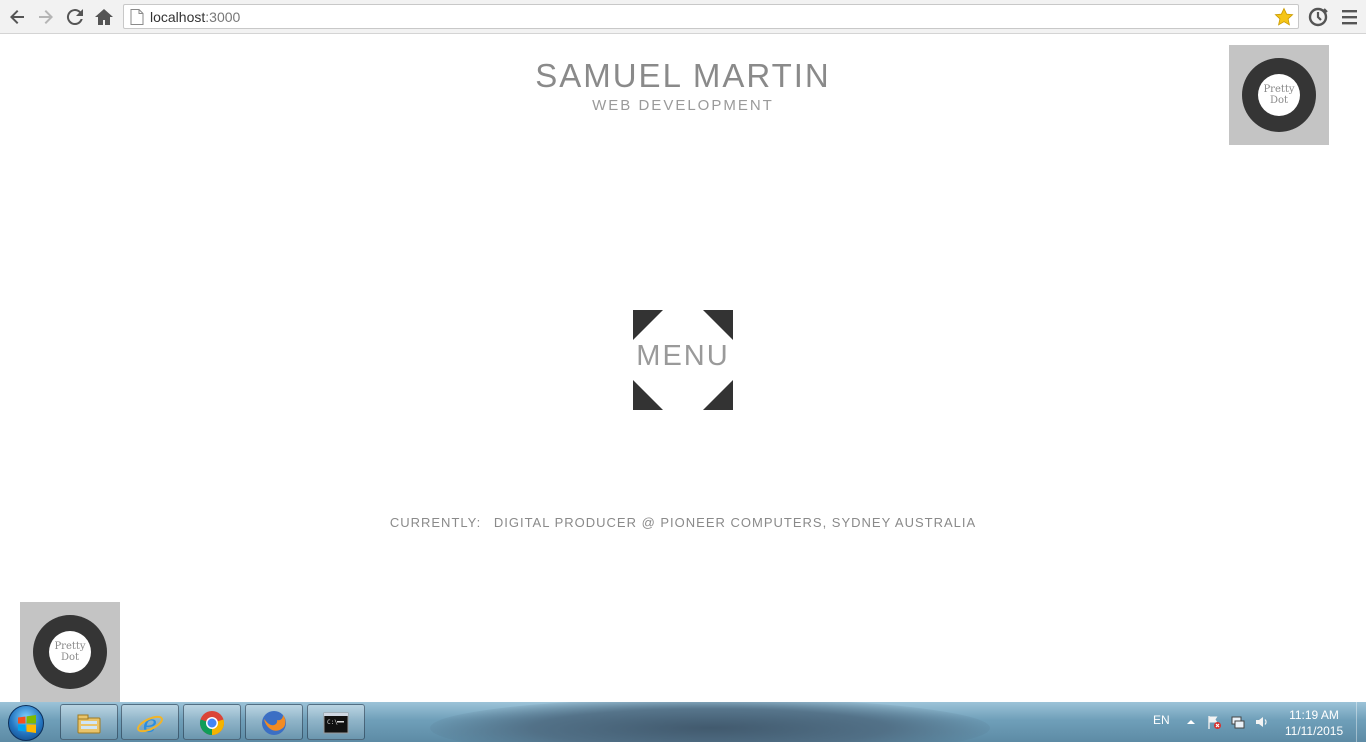 This screenshot has width=1366, height=742. What do you see at coordinates (274, 722) in the screenshot?
I see `firefox-icon` at bounding box center [274, 722].